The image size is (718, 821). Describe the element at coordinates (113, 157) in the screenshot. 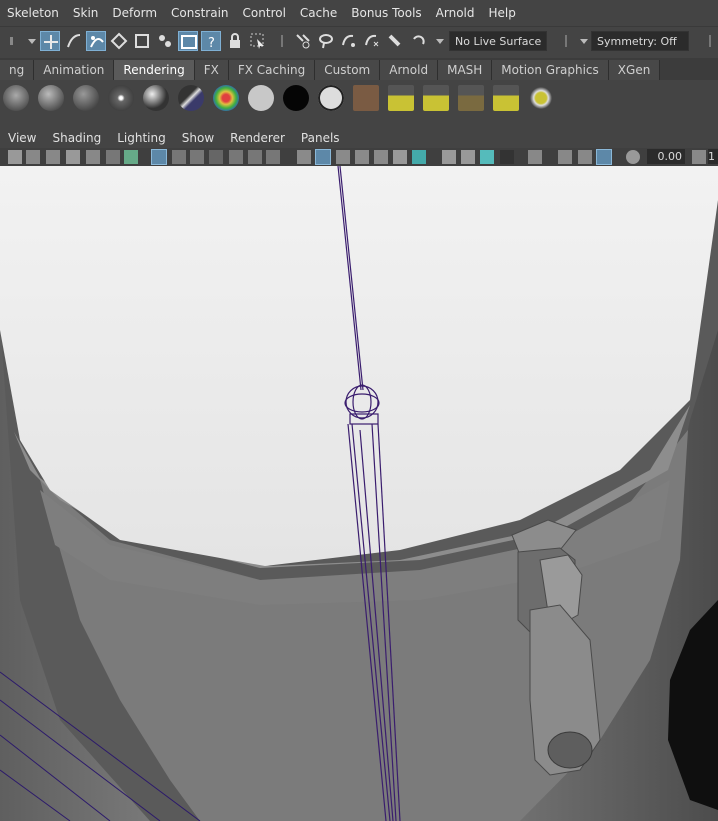

I see `grease-pencil-icon` at that location.